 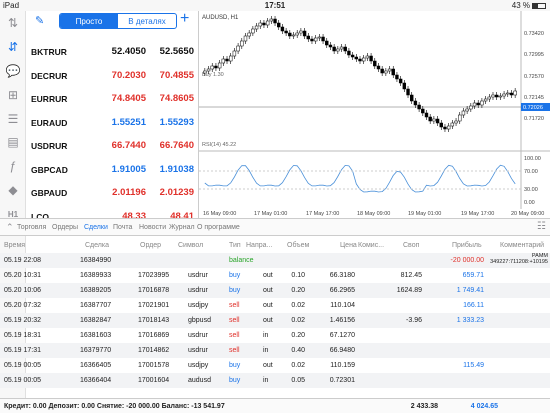 I want to click on quotes-toolbar: ✎ Просто В деталях +, so click(x=112, y=20).